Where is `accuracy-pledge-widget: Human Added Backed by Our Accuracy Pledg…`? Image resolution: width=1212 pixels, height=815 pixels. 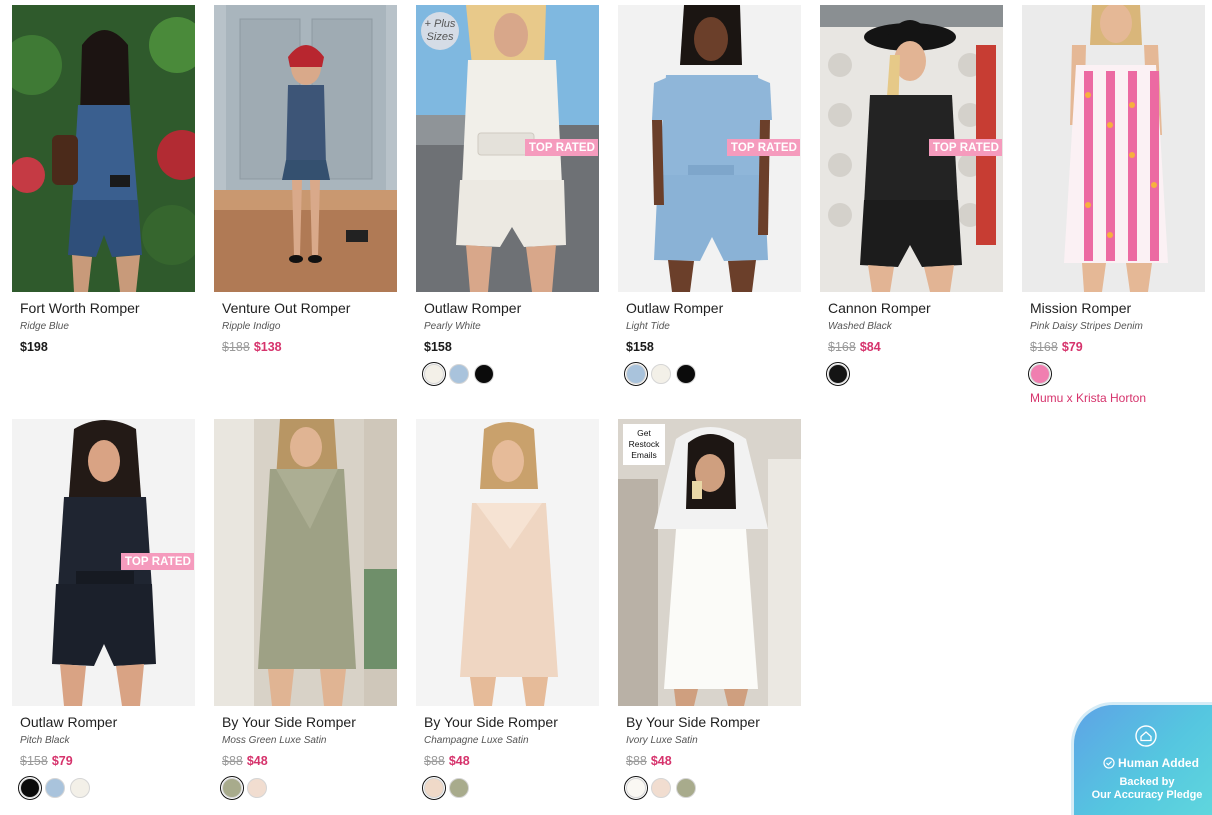 accuracy-pledge-widget: Human Added Backed by Our Accuracy Pledg… is located at coordinates (1141, 758).